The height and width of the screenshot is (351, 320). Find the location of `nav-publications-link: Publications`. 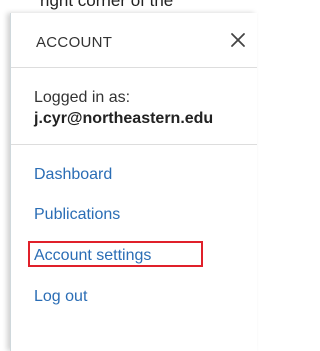

nav-publications-link: Publications is located at coordinates (77, 215).